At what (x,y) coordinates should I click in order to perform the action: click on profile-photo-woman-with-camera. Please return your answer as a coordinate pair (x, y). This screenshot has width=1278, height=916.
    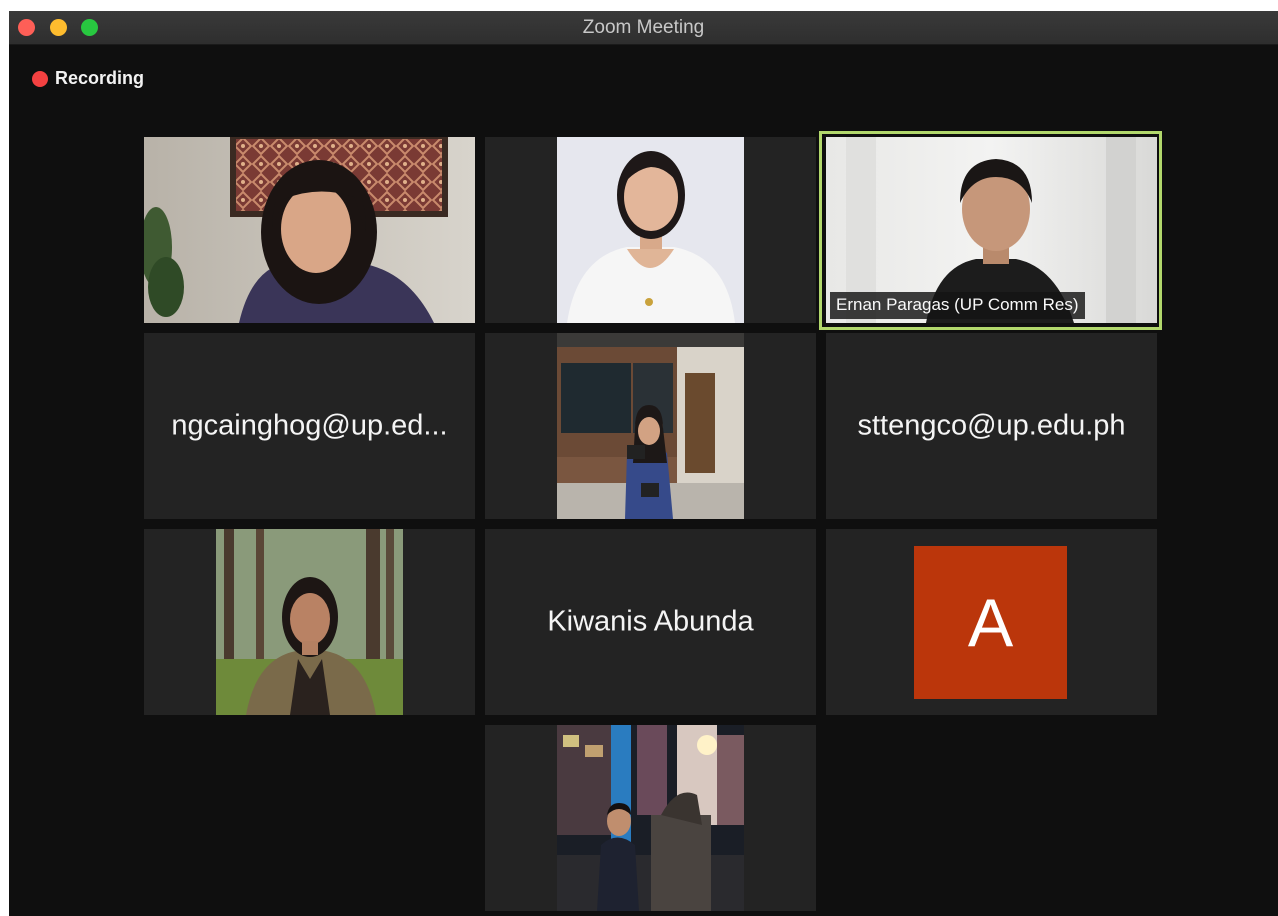
    Looking at the image, I should click on (650, 426).